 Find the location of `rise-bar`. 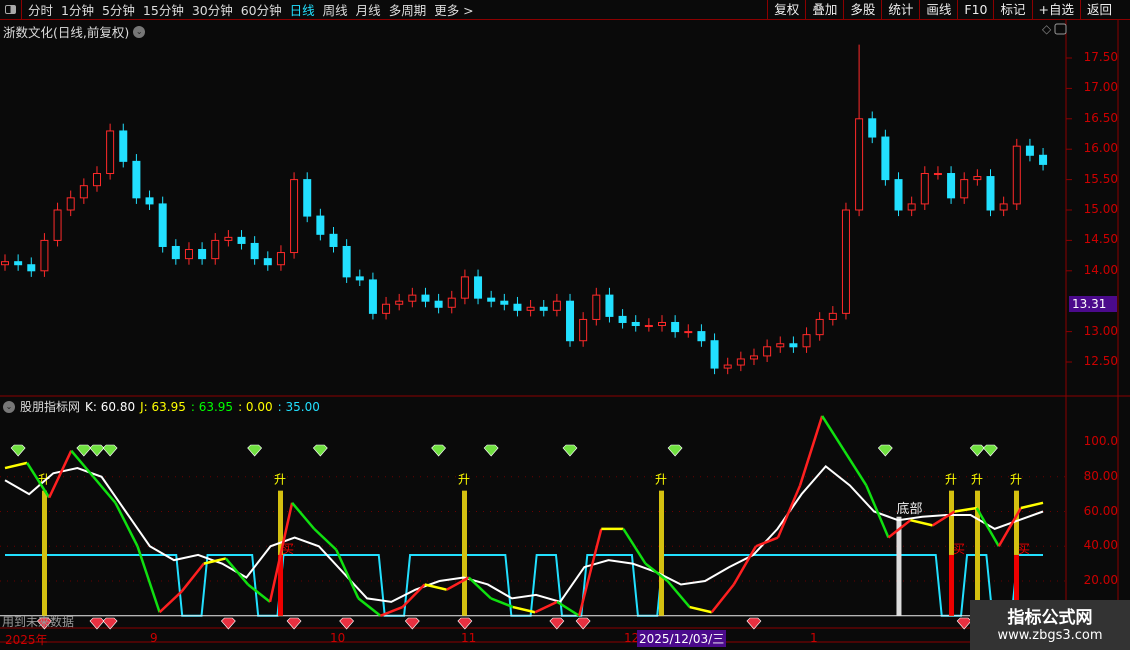

rise-bar is located at coordinates (661, 553).